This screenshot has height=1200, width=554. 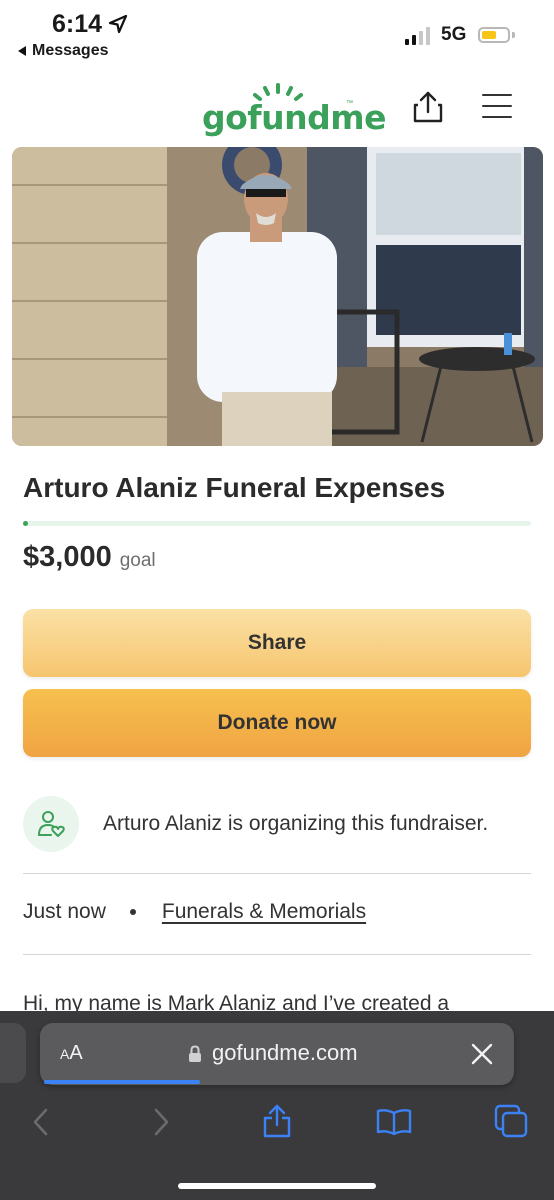 What do you see at coordinates (277, 523) in the screenshot?
I see `funding-progress-bar` at bounding box center [277, 523].